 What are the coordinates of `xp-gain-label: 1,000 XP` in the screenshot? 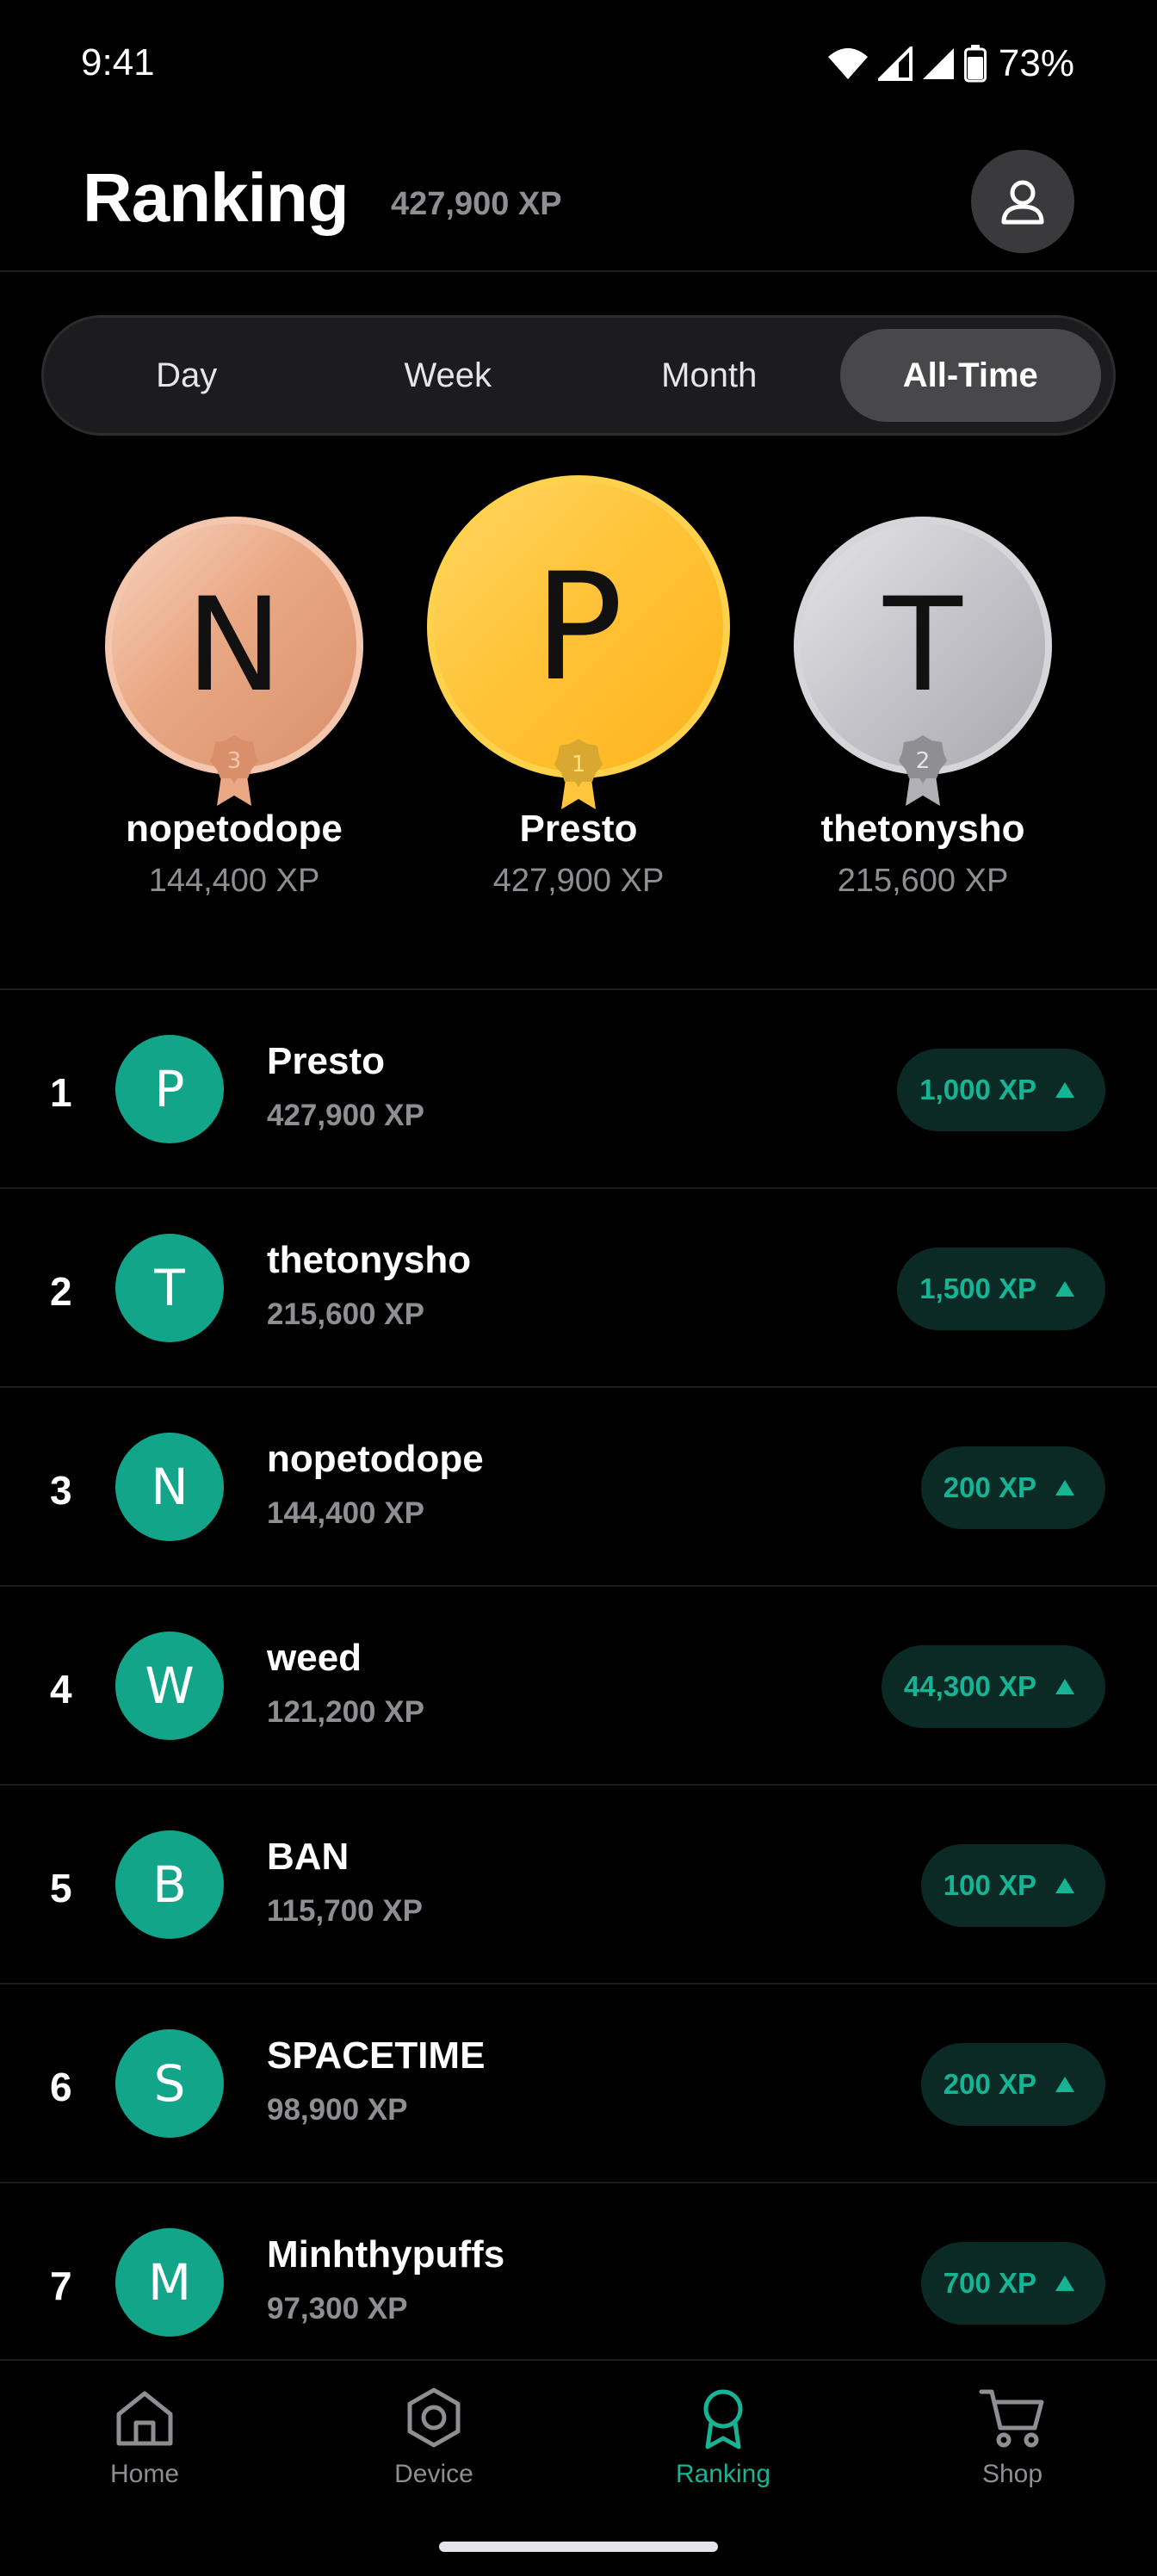 It's located at (978, 1090).